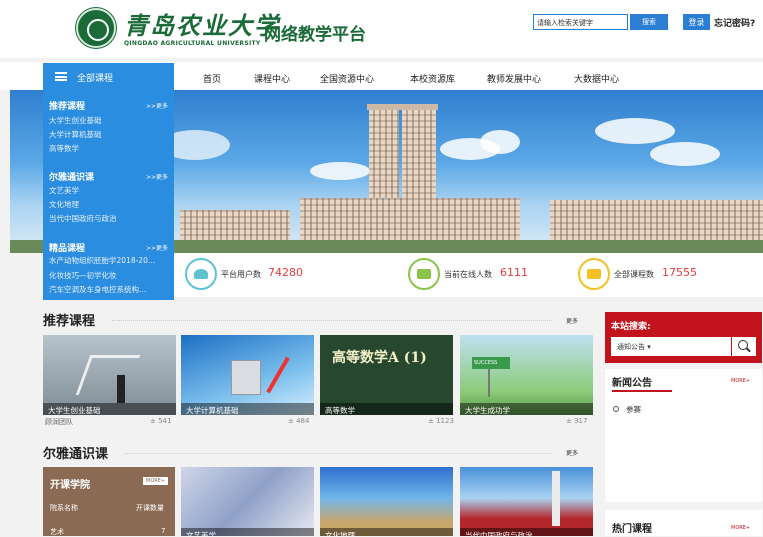 This screenshot has height=537, width=763. Describe the element at coordinates (679, 272) in the screenshot. I see `stat-value-courses: 17555` at that location.